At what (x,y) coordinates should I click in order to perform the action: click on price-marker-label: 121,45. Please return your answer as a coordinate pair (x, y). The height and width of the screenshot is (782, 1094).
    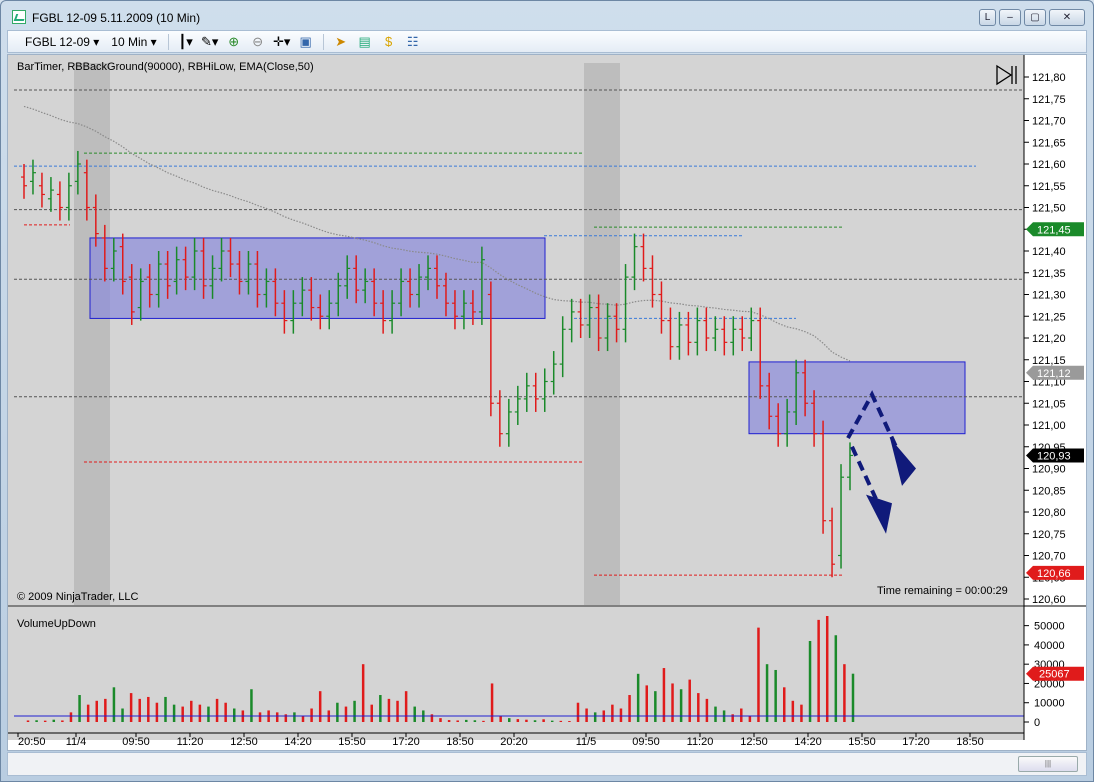
    Looking at the image, I should click on (1054, 230).